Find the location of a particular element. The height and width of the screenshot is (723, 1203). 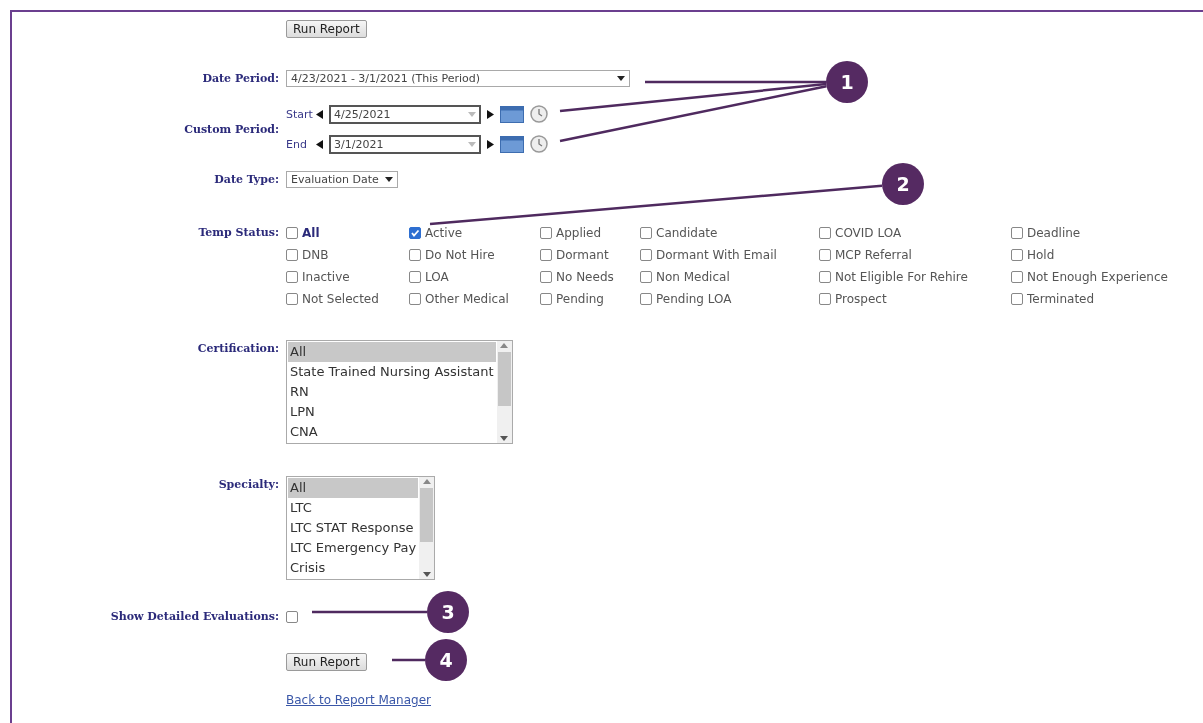

checkbox-label: Do Not Hire is located at coordinates (460, 255).